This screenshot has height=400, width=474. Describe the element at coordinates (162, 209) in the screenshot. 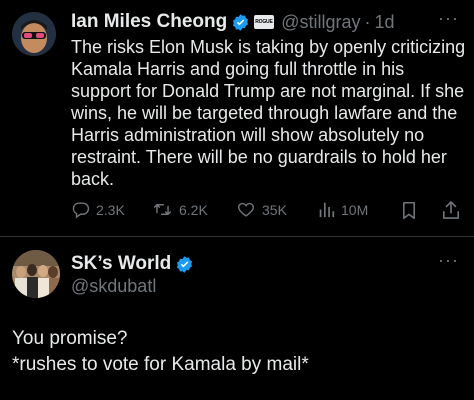

I see `repost-icon` at that location.